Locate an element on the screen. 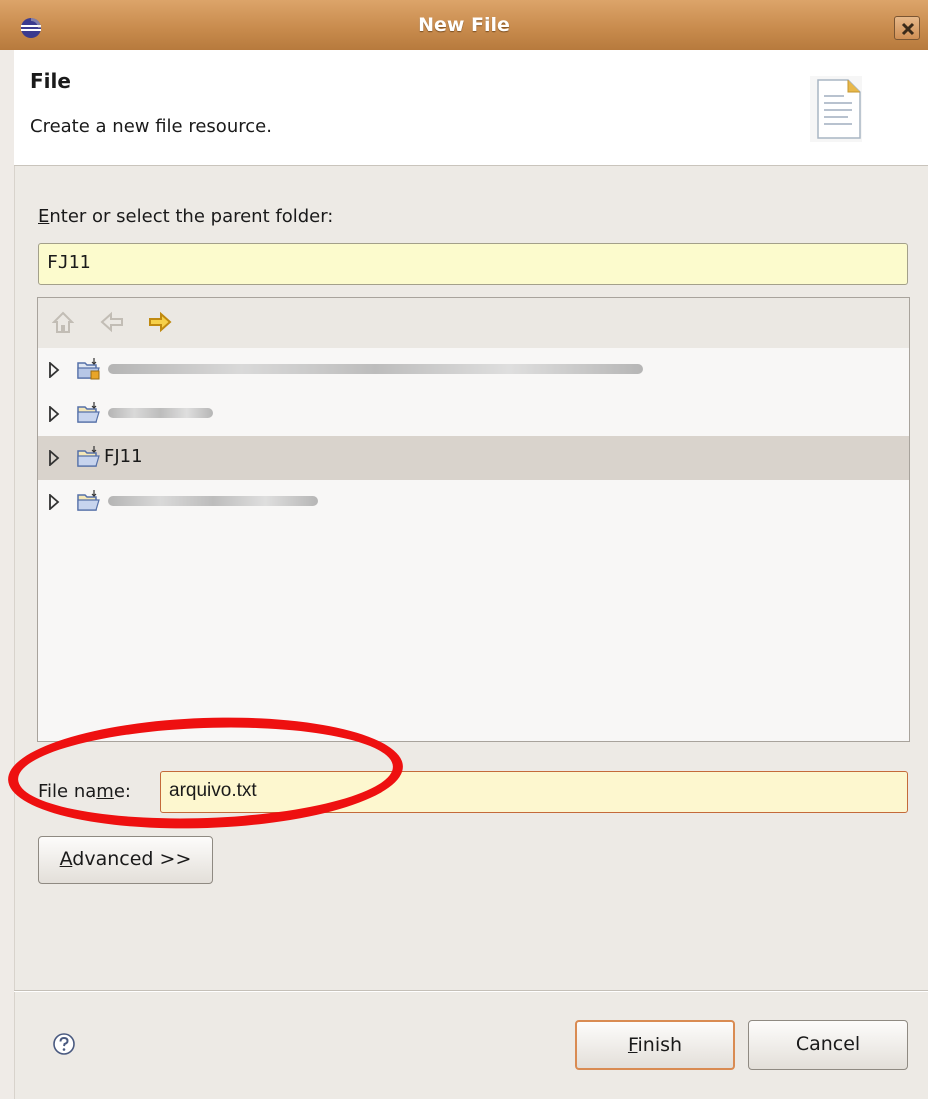 The width and height of the screenshot is (928, 1099). window-title: New File is located at coordinates (464, 25).